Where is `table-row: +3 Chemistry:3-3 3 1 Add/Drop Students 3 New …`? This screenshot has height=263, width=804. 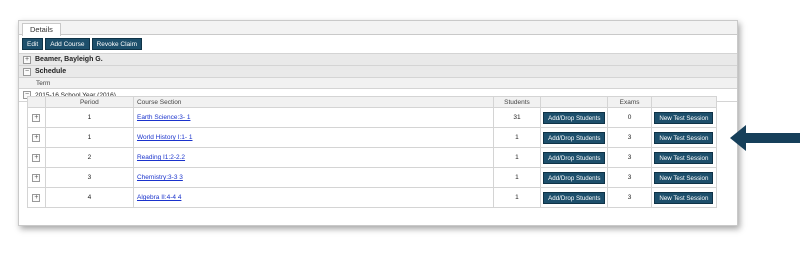 table-row: +3 Chemistry:3-3 3 1 Add/Drop Students 3 New … is located at coordinates (372, 177).